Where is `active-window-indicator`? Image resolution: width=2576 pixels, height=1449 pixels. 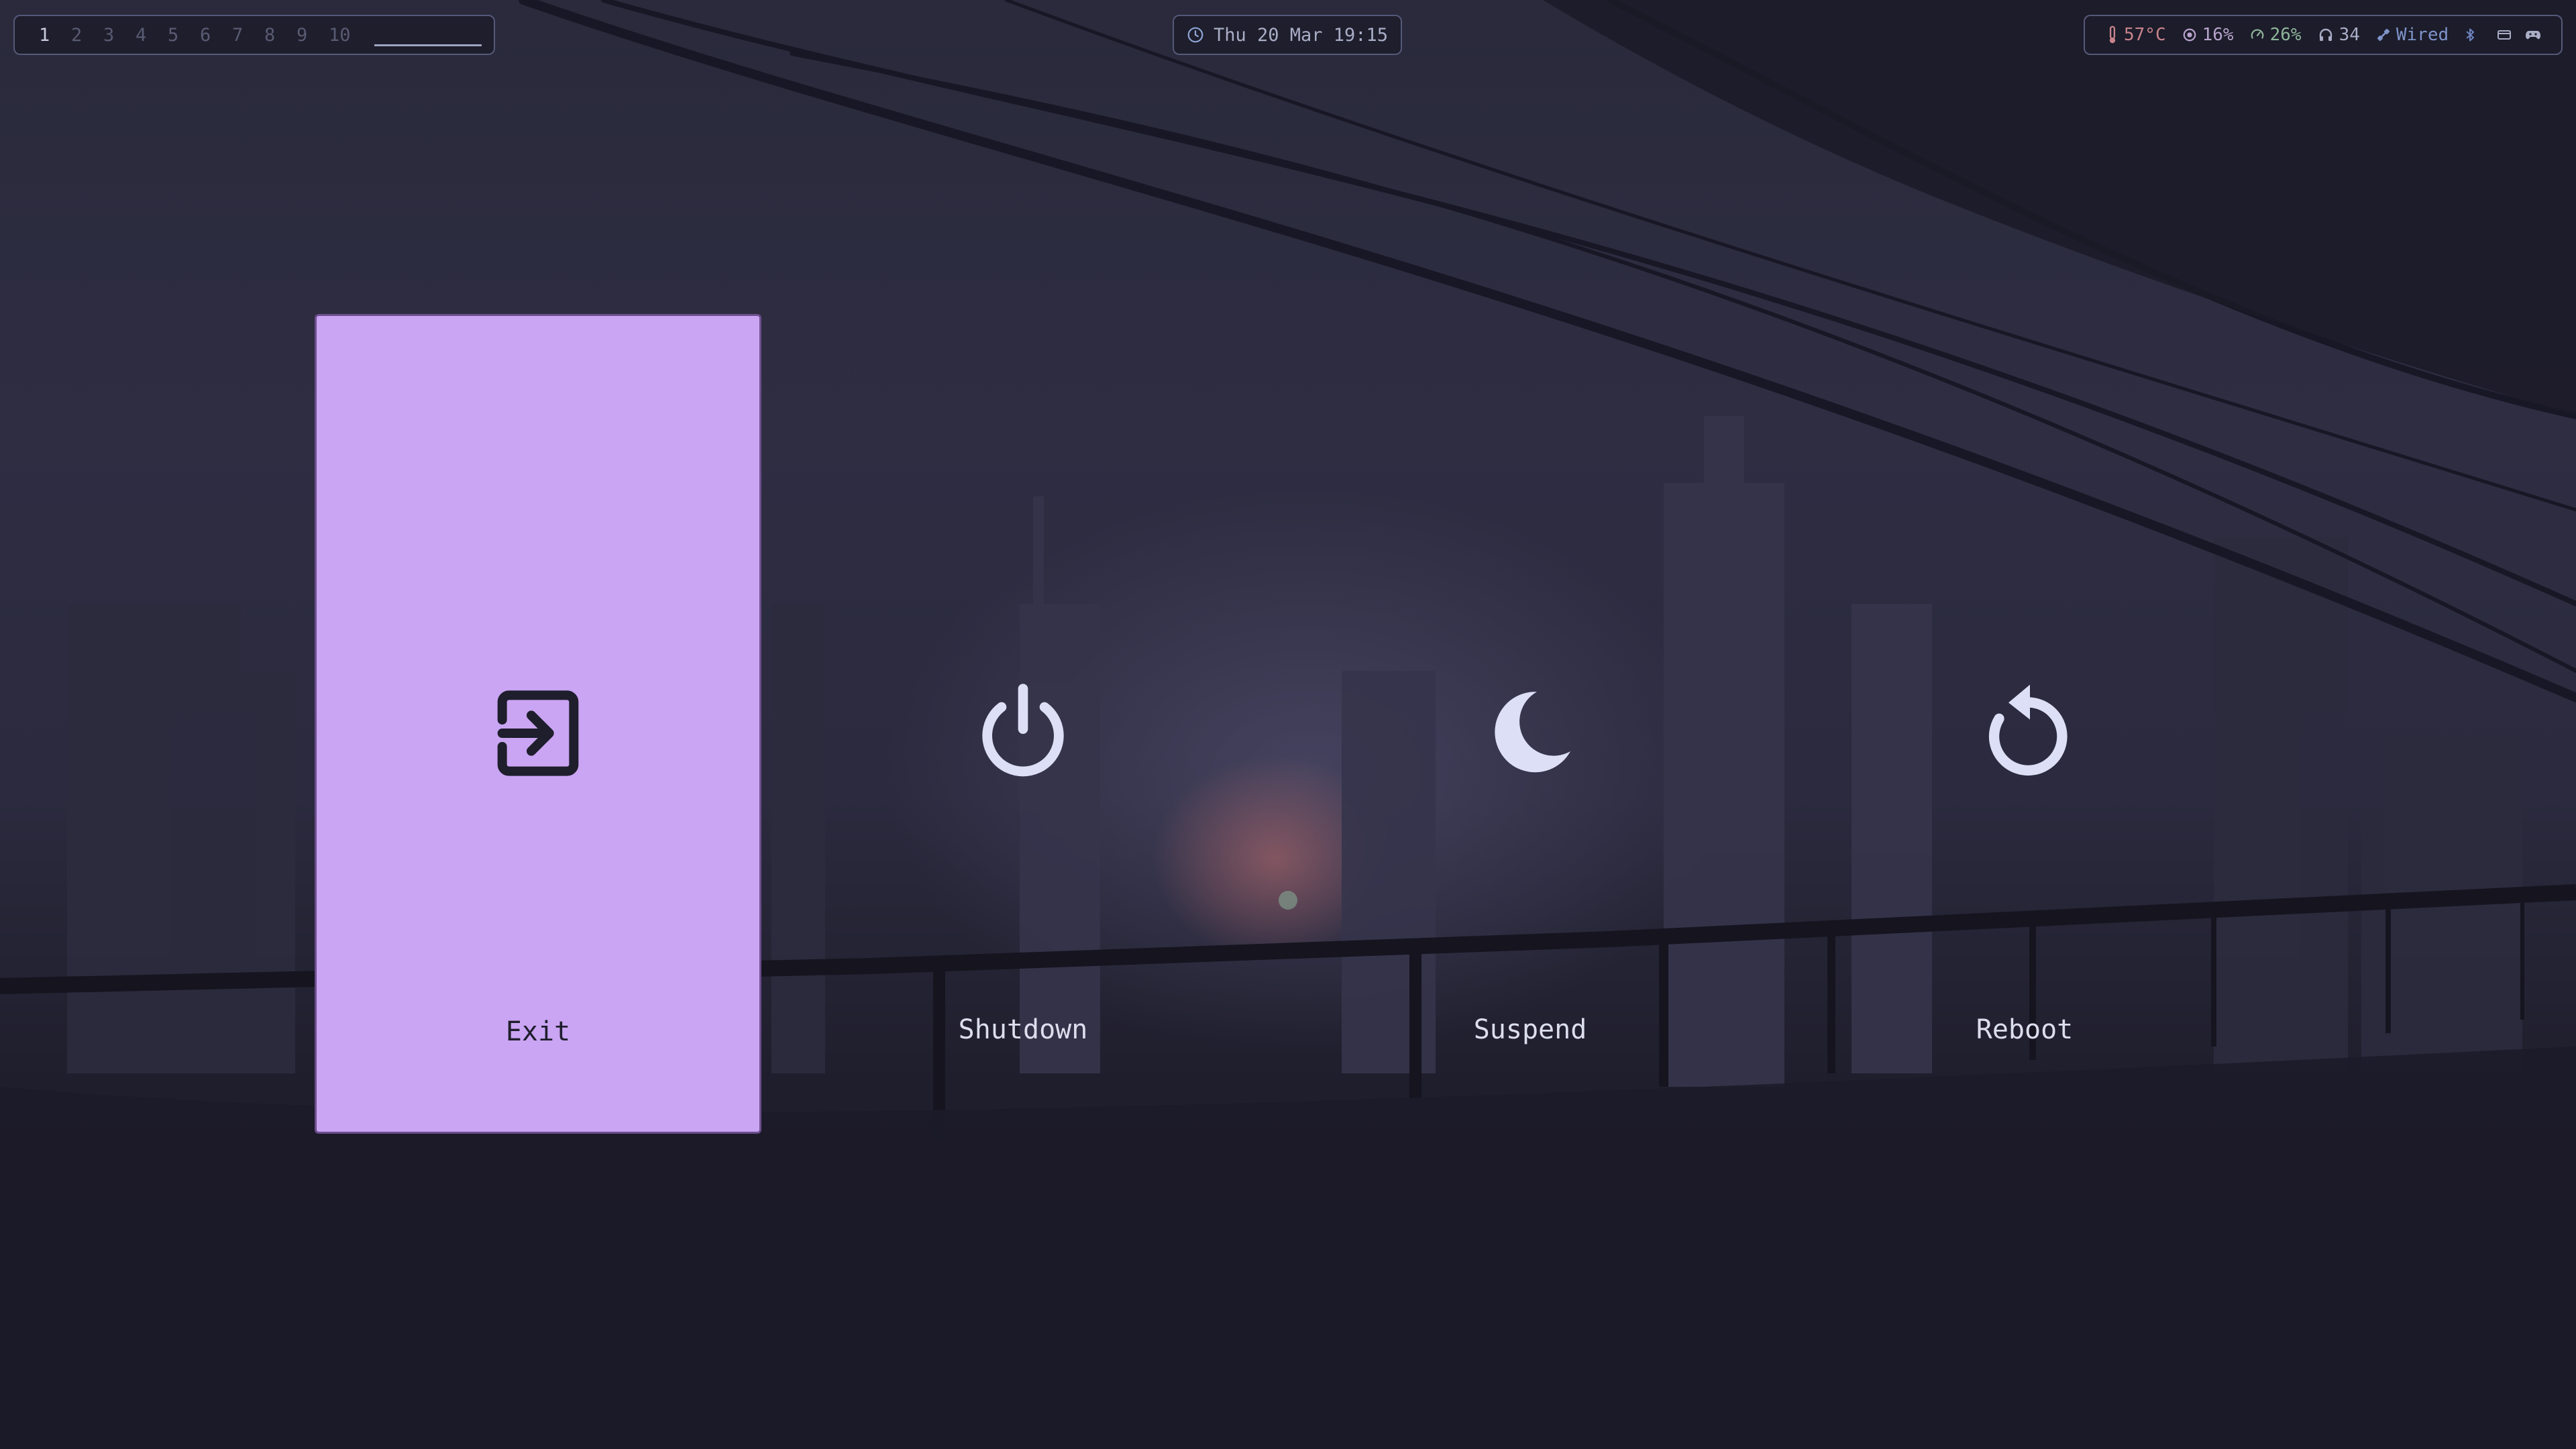
active-window-indicator is located at coordinates (428, 34).